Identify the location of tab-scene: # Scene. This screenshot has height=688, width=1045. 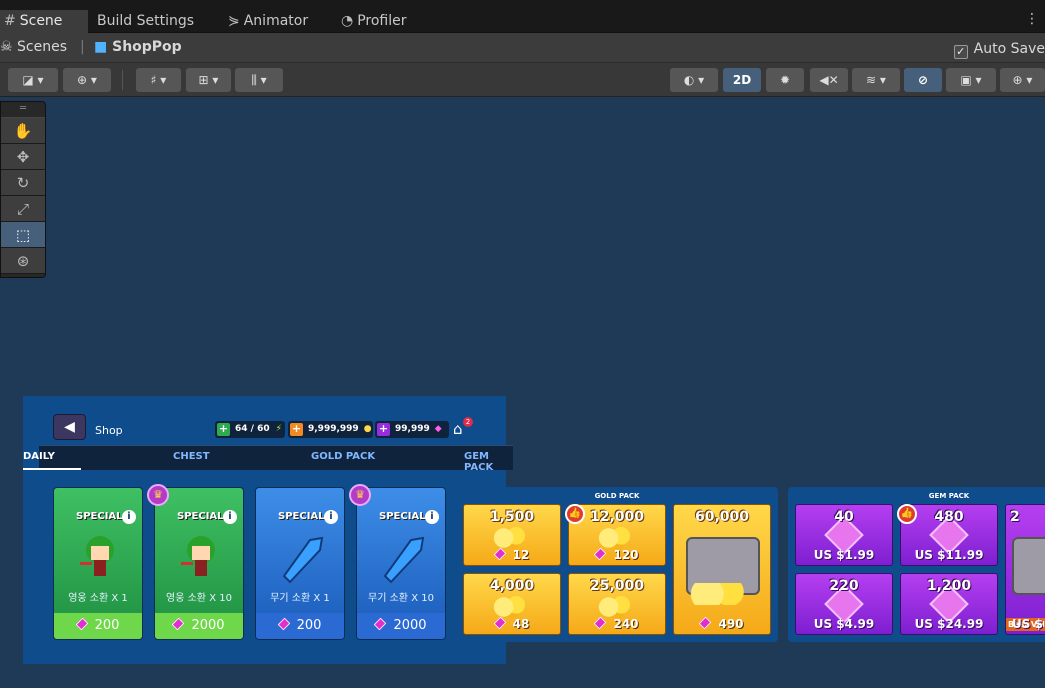
(44, 21).